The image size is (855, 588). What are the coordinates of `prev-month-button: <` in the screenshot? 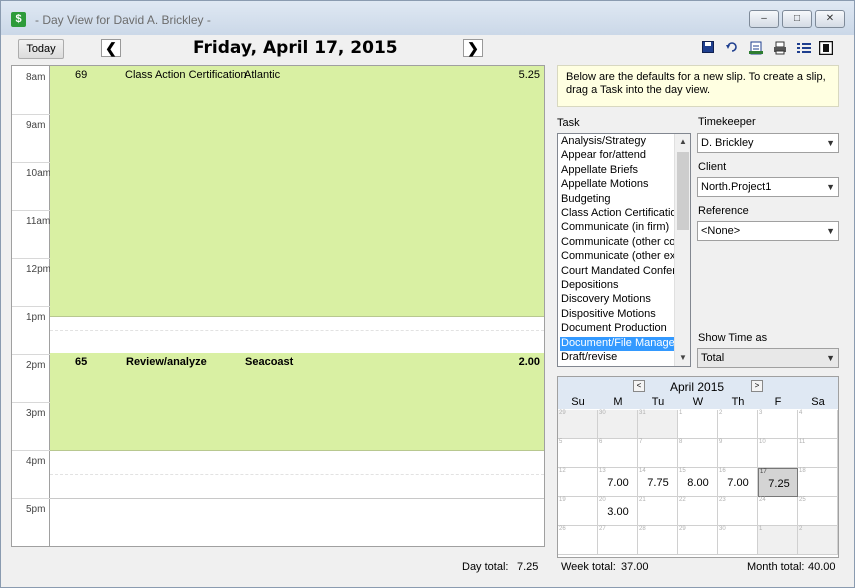 It's located at (639, 386).